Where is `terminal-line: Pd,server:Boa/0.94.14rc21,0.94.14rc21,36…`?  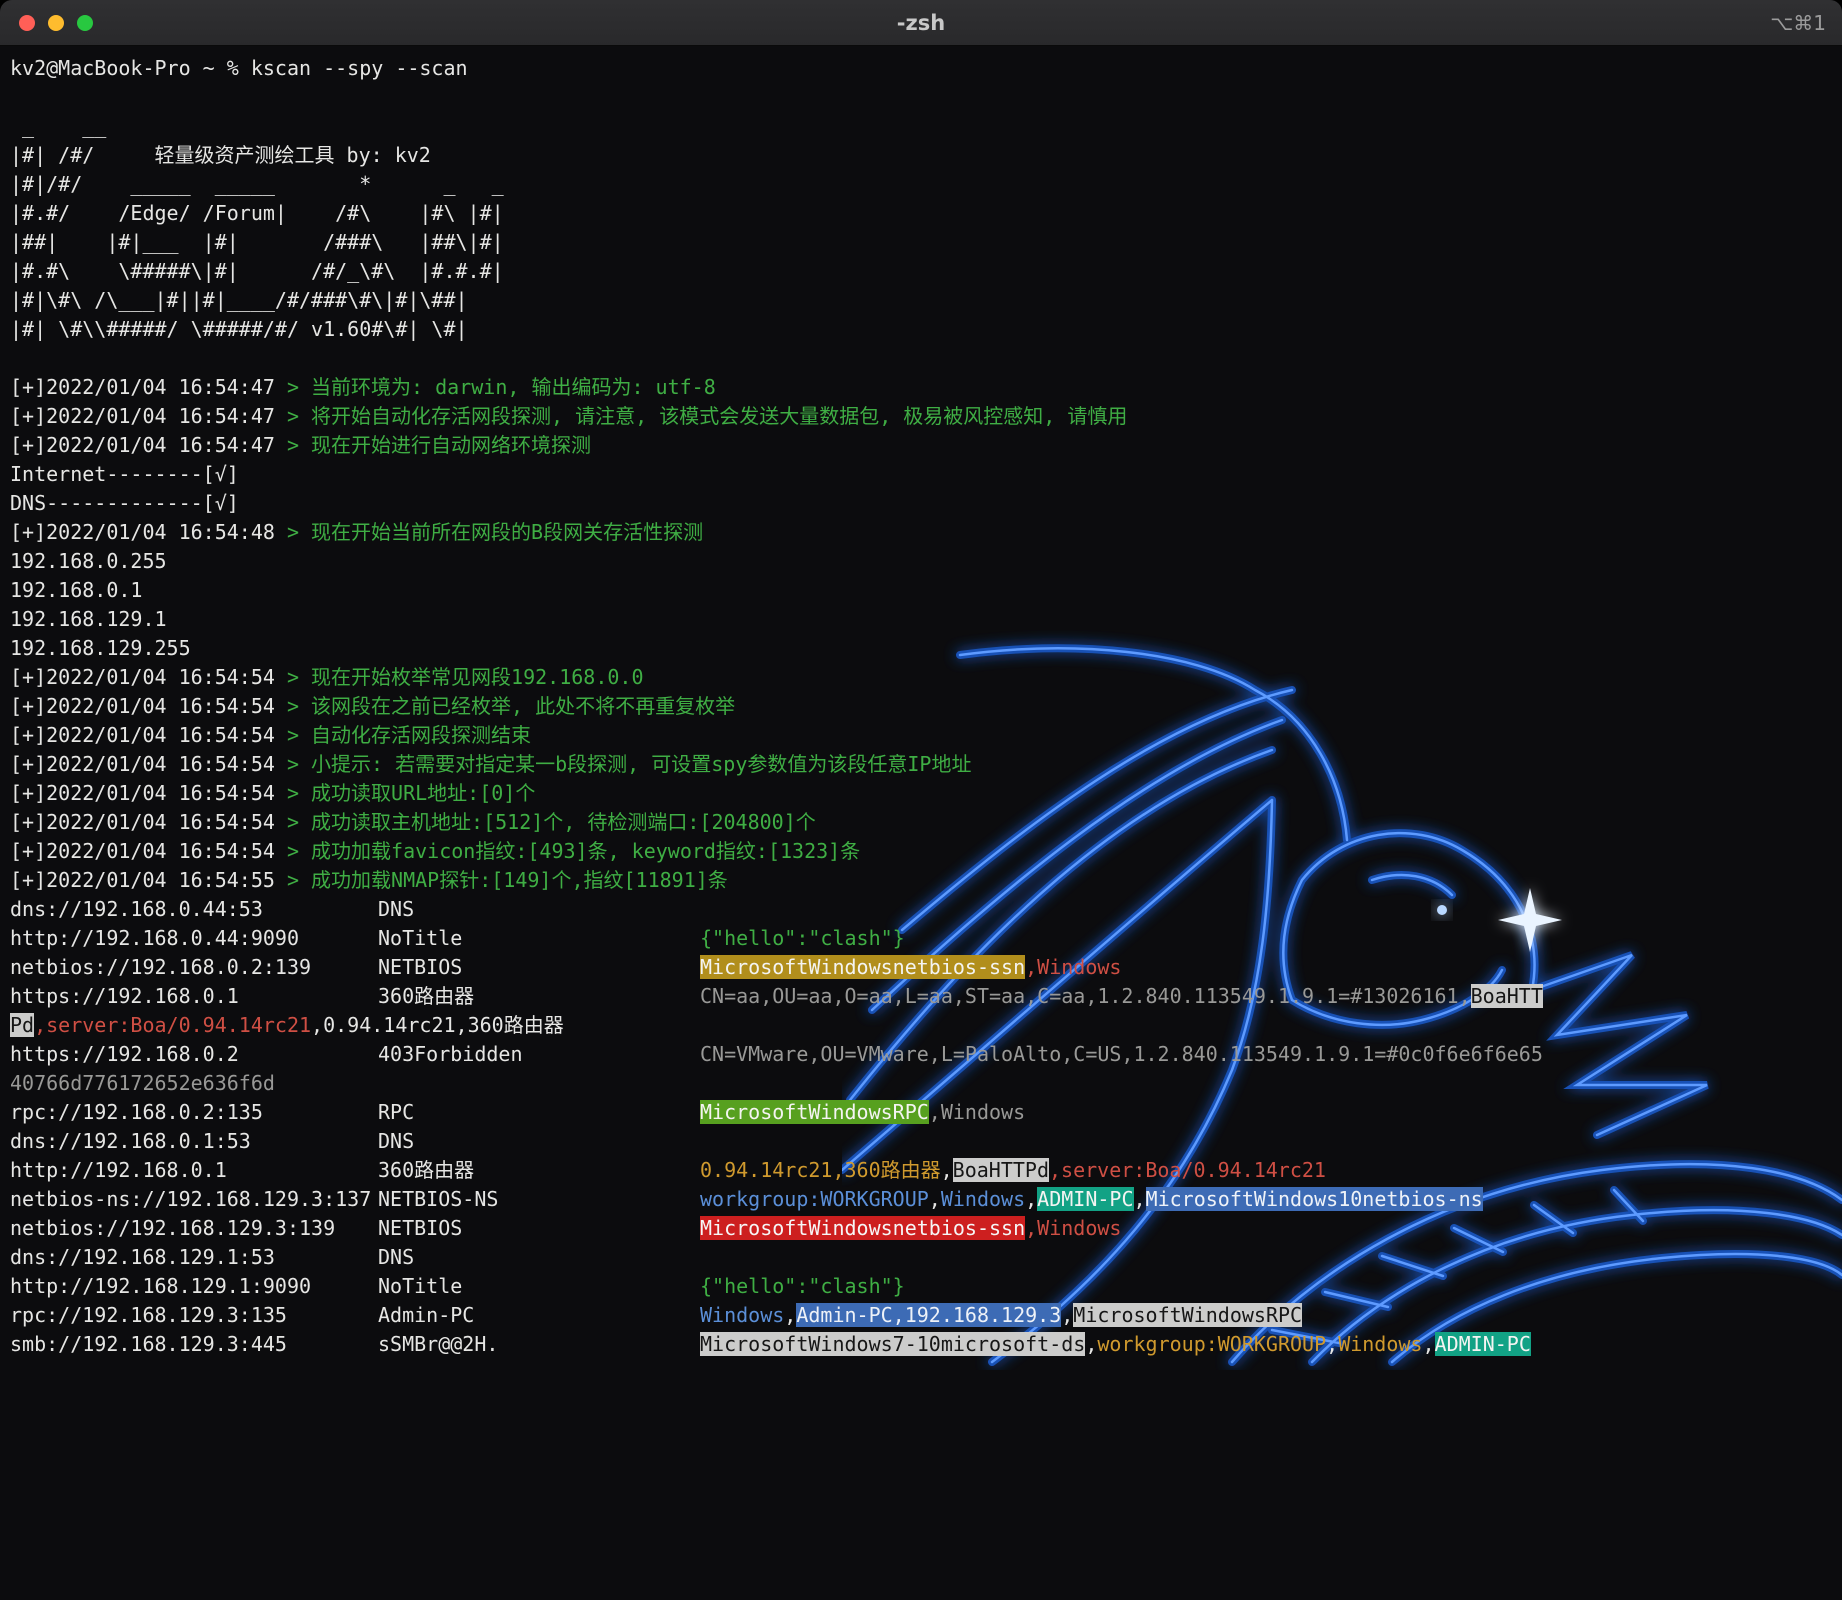
terminal-line: Pd,server:Boa/0.94.14rc21,0.94.14rc21,36… is located at coordinates (921, 1025).